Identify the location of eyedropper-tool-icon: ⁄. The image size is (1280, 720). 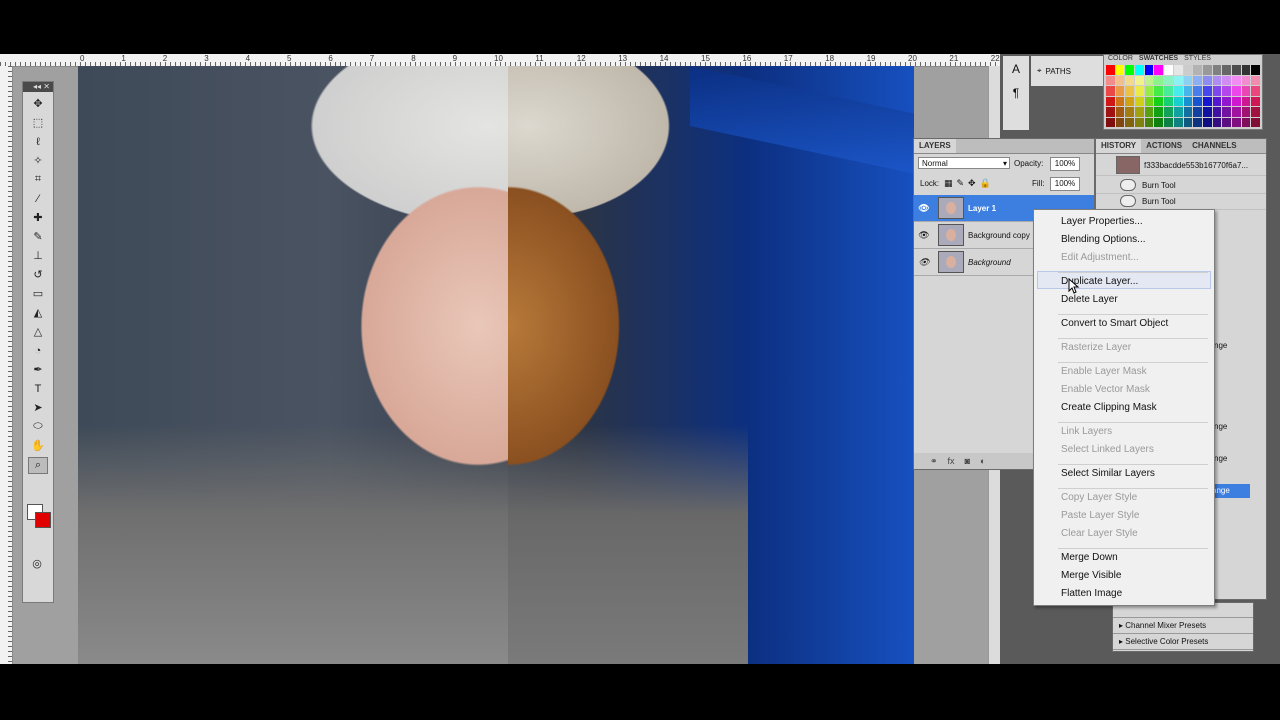
(38, 198).